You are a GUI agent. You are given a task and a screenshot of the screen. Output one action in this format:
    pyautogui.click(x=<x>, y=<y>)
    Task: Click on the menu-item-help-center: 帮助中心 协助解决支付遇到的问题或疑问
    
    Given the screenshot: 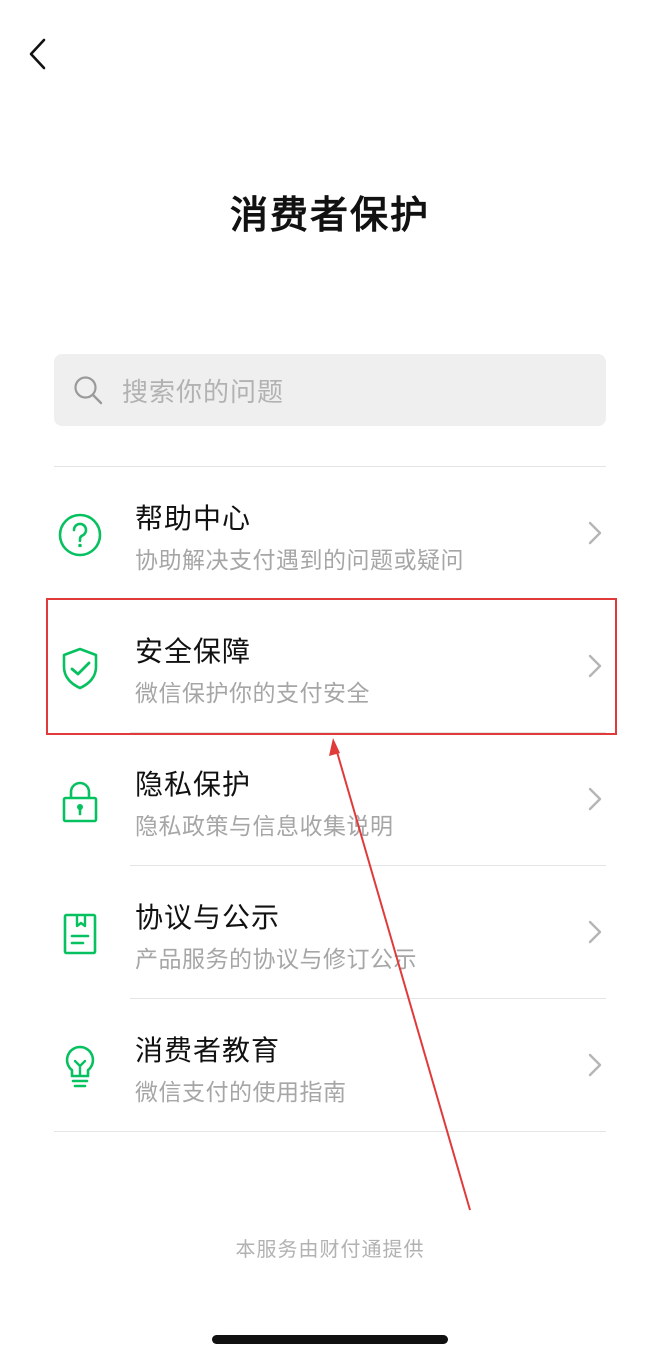 What is the action you would take?
    pyautogui.click(x=330, y=533)
    